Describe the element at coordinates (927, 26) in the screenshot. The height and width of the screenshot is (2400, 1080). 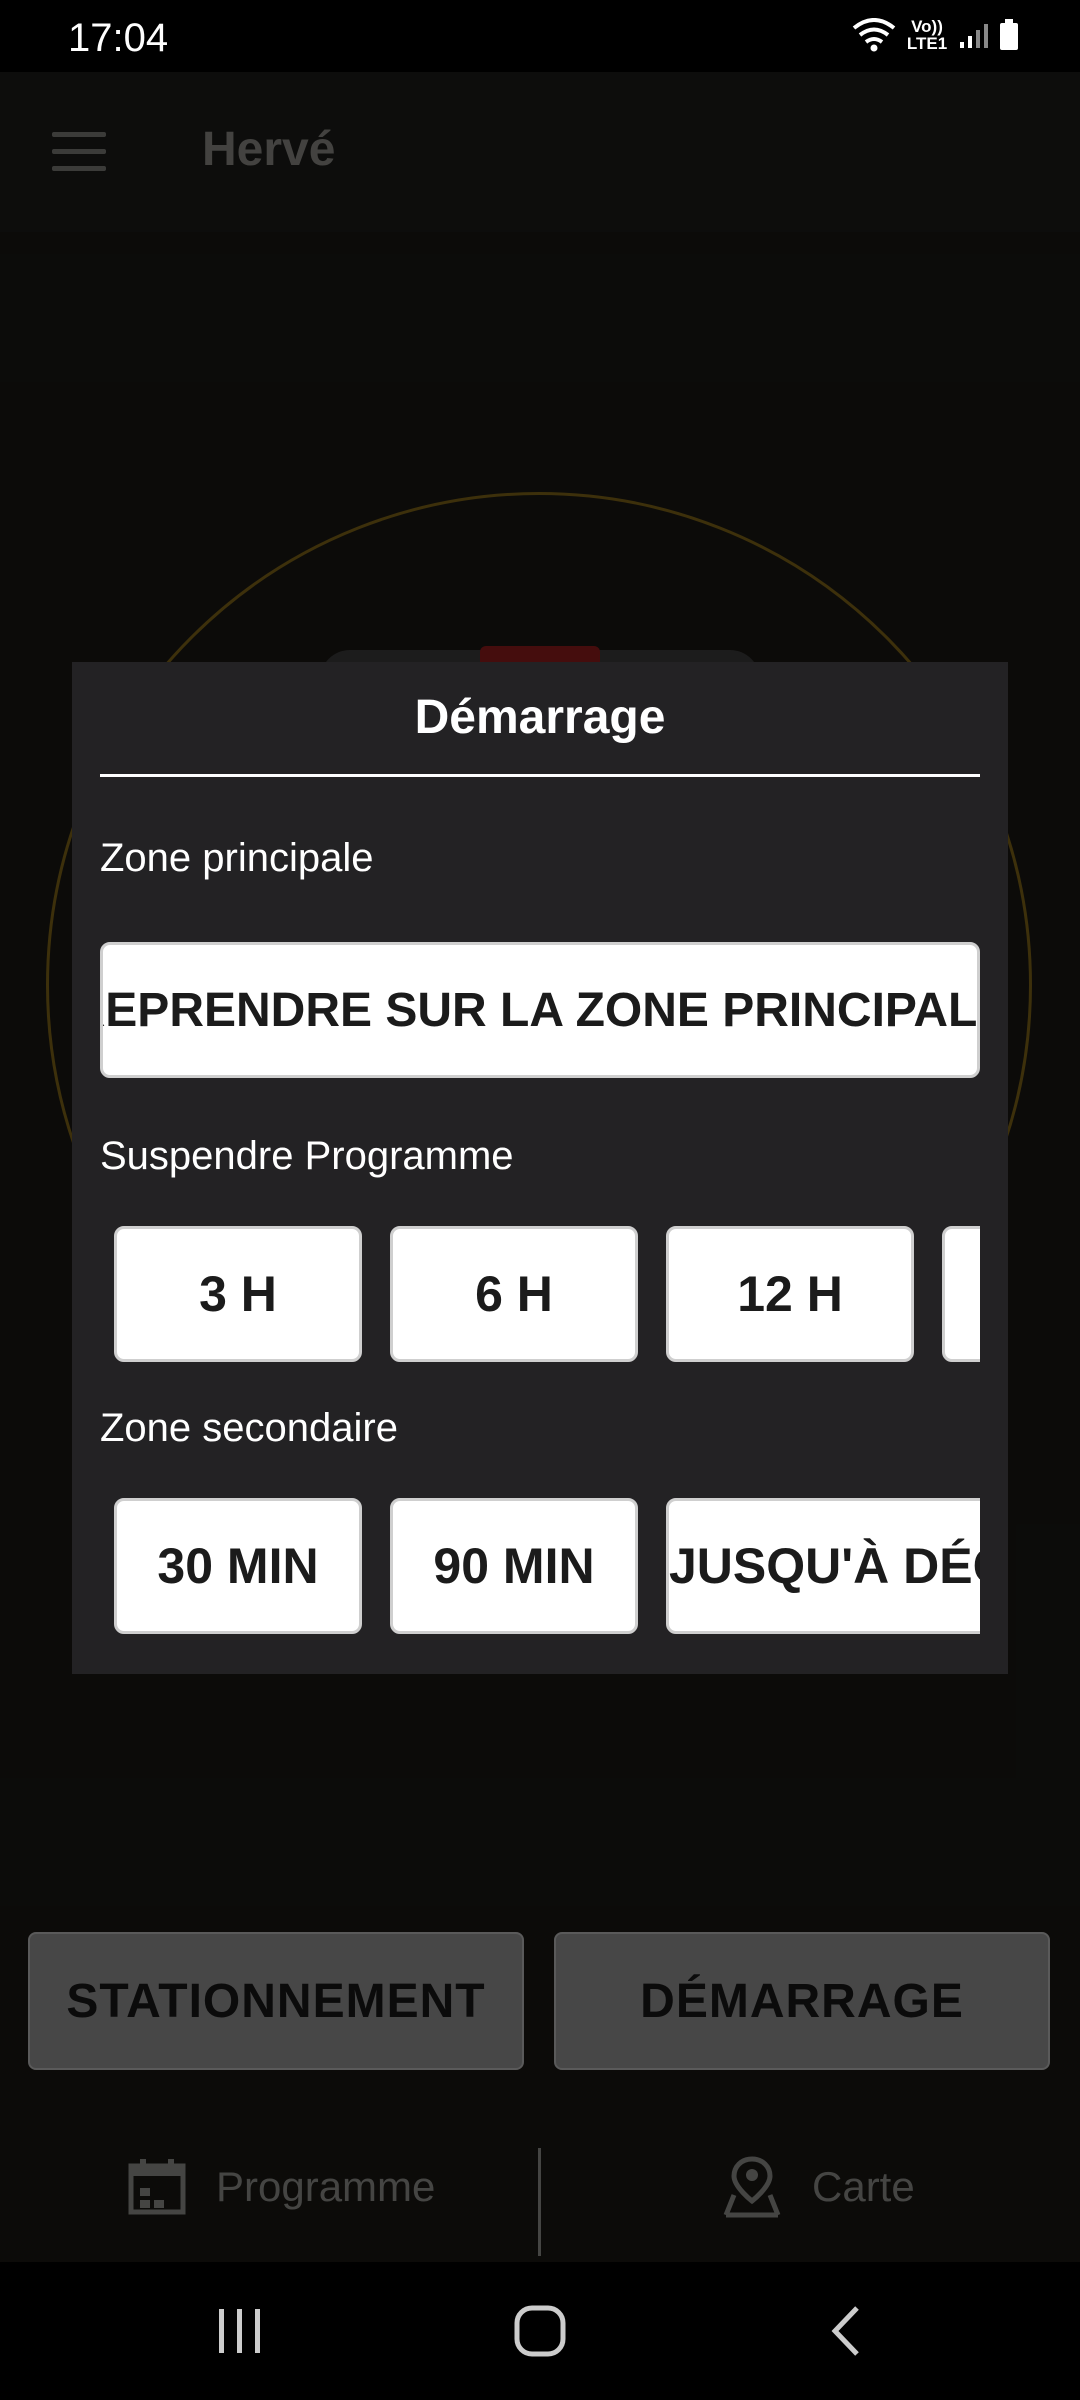
I see `volte-label: Vo))` at that location.